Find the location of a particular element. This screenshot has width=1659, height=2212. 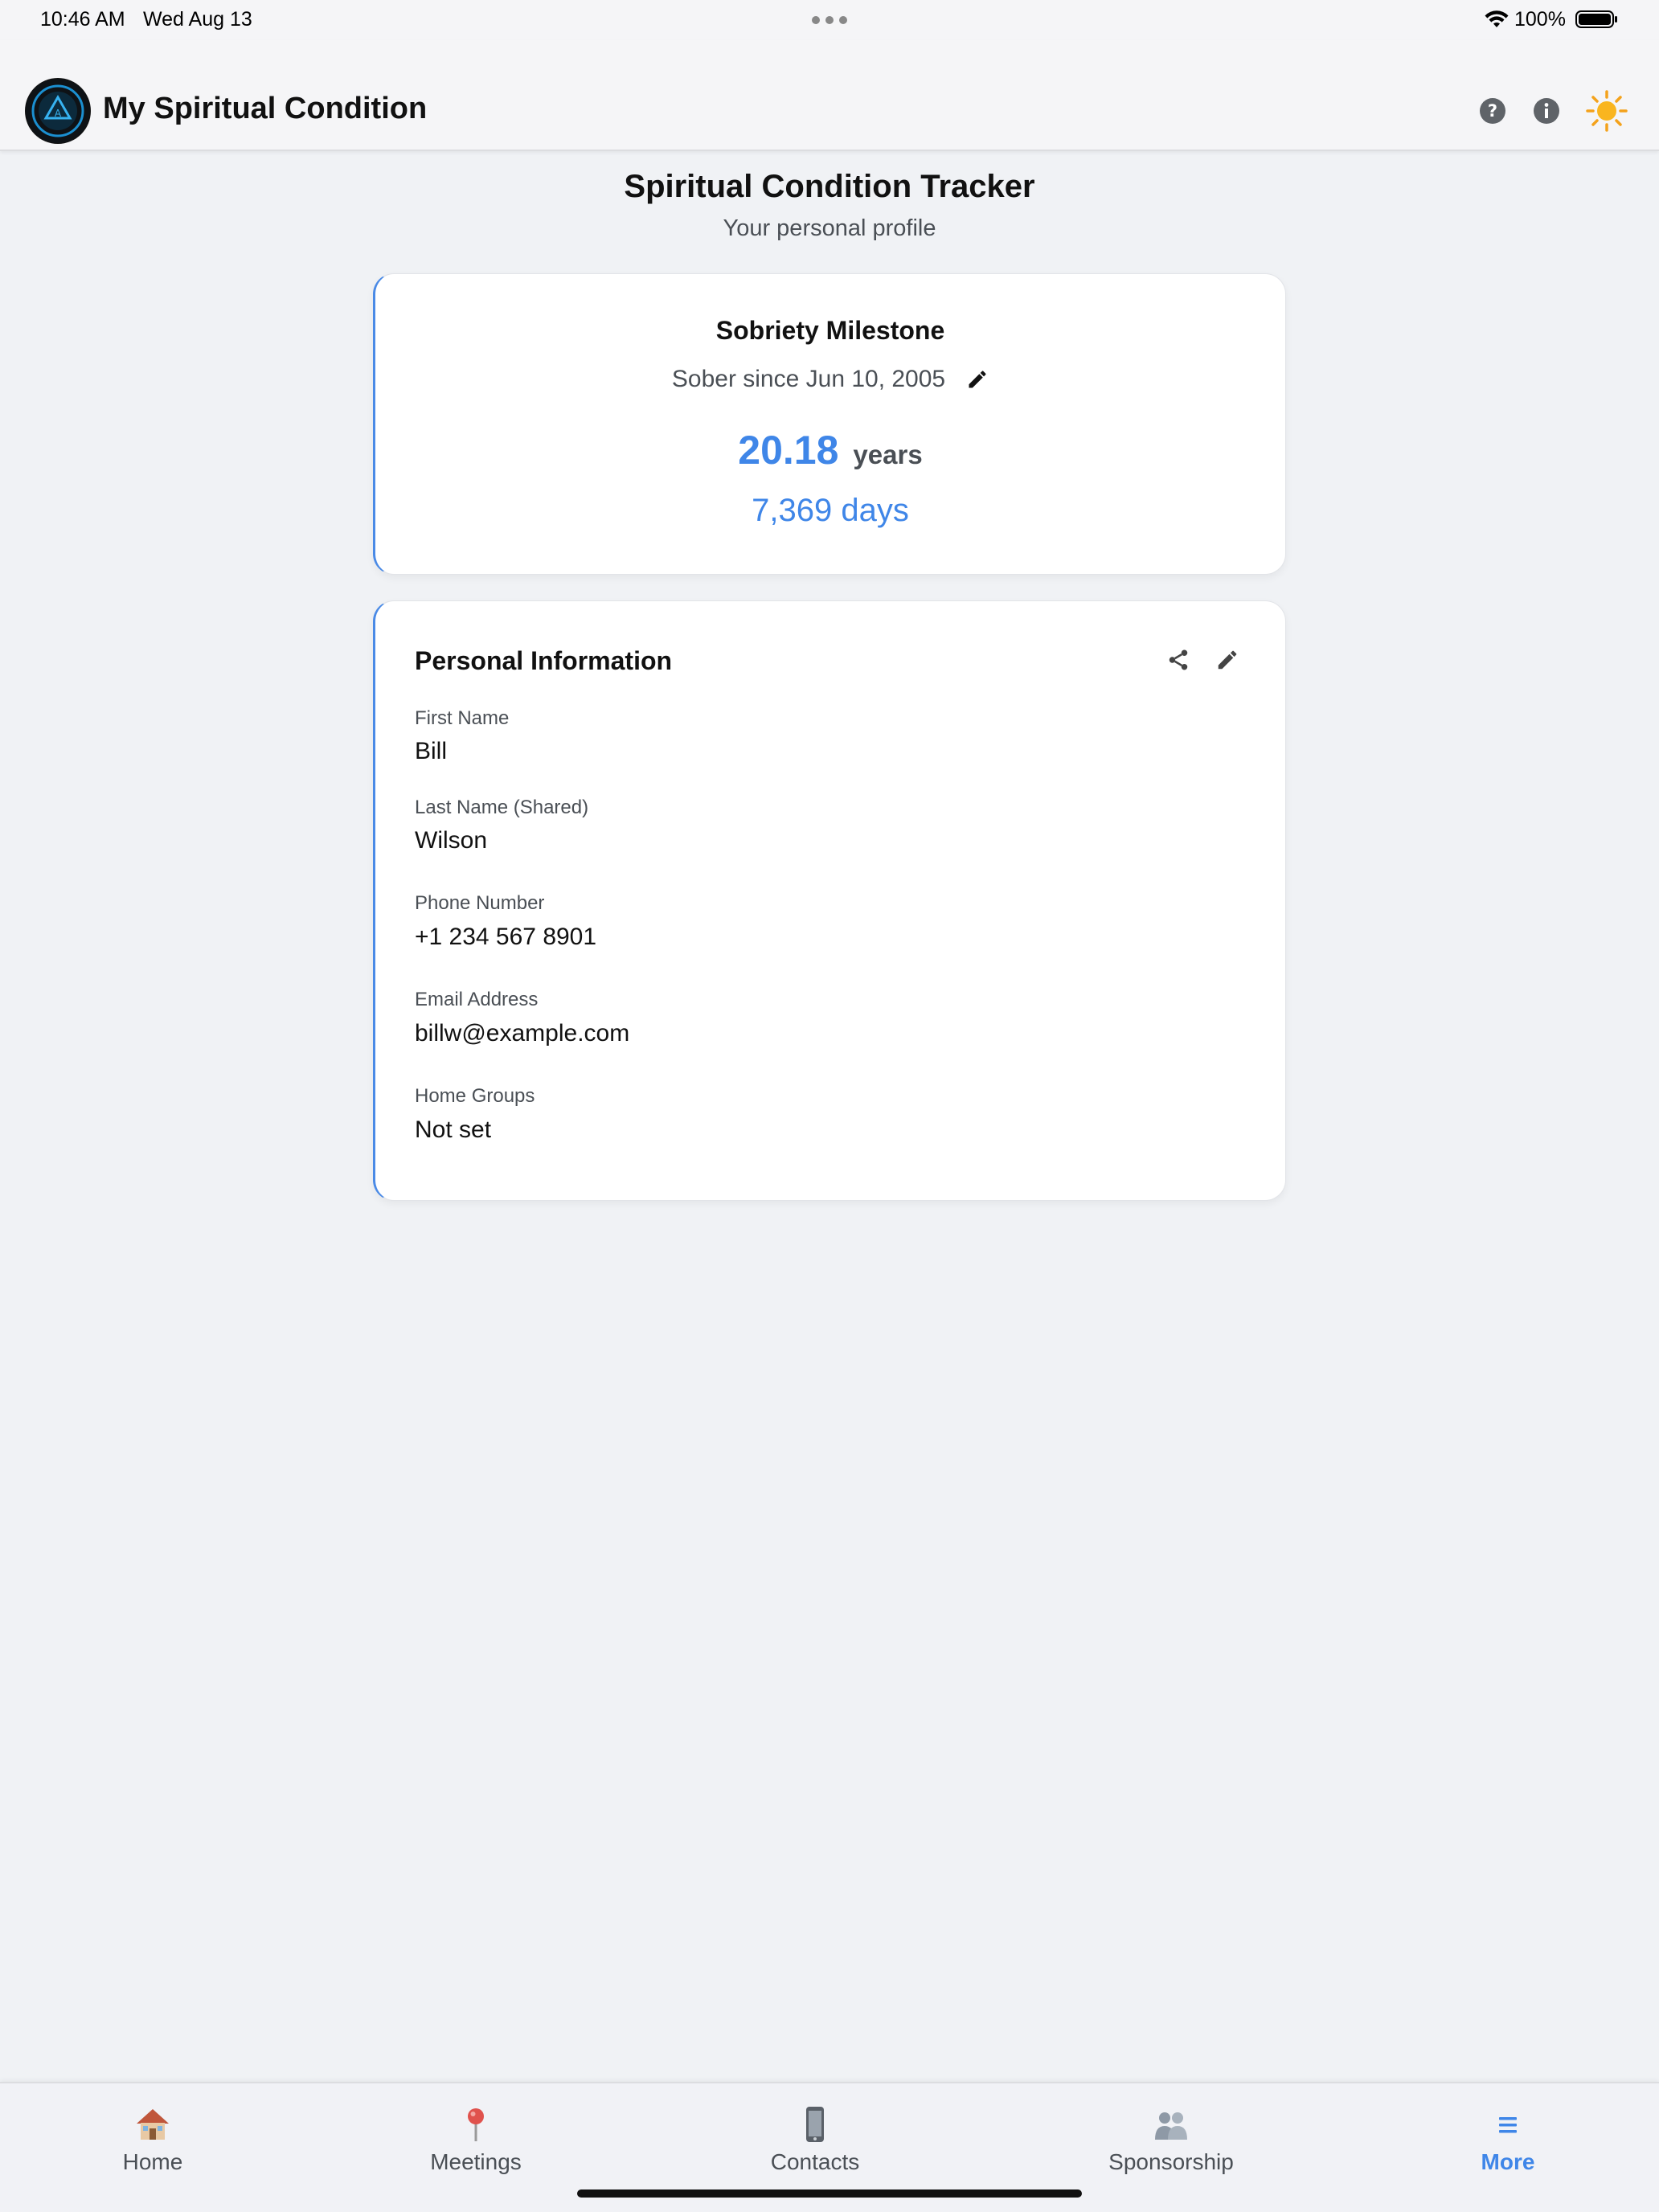

personal-info-title: Personal Information is located at coordinates (544, 660).